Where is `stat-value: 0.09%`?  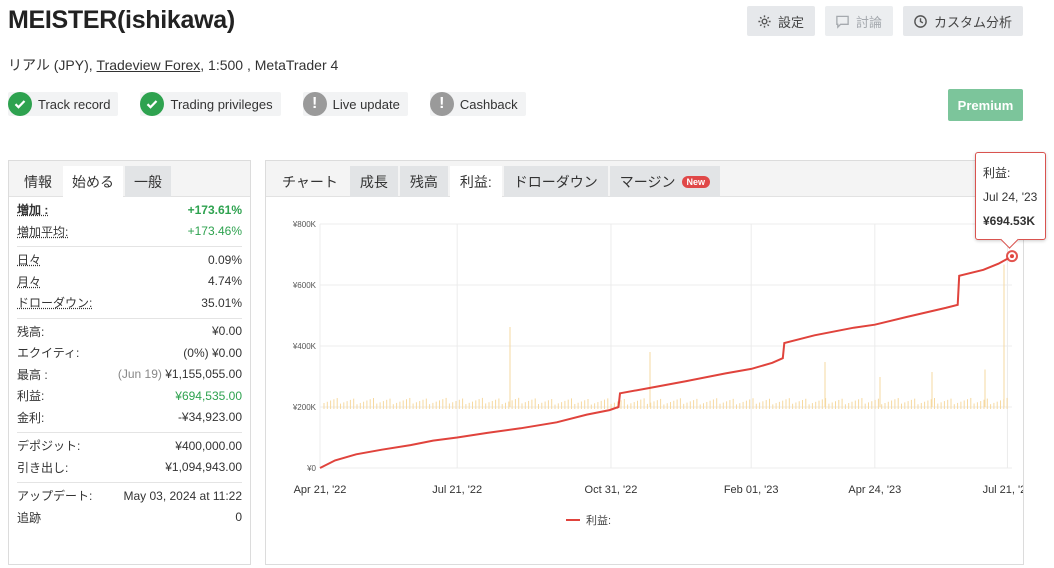 stat-value: 0.09% is located at coordinates (224, 259).